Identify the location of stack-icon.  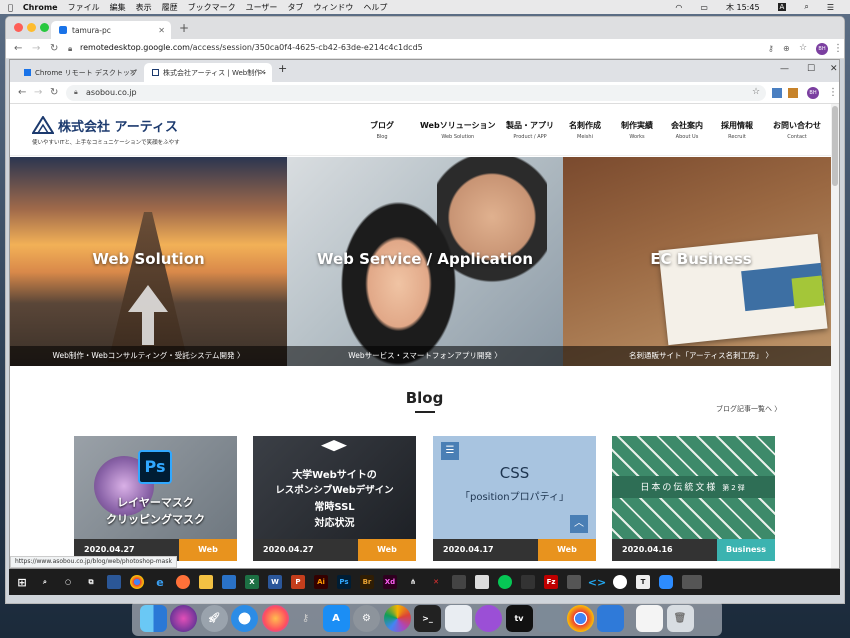
(574, 582).